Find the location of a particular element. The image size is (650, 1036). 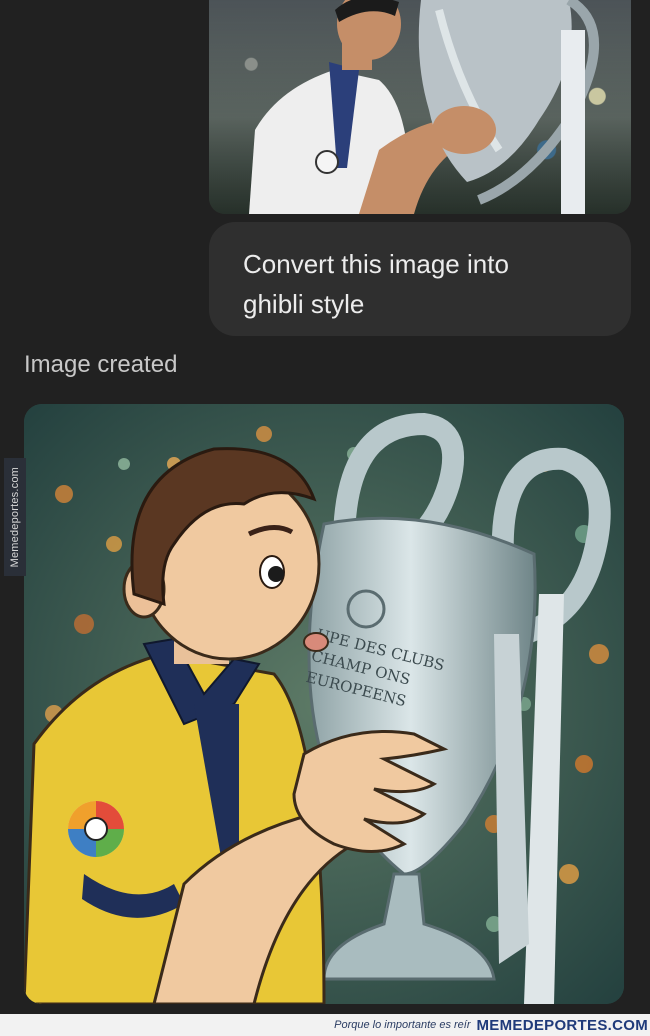

user-message-text: Convert this image into ghibli style is located at coordinates (376, 284).